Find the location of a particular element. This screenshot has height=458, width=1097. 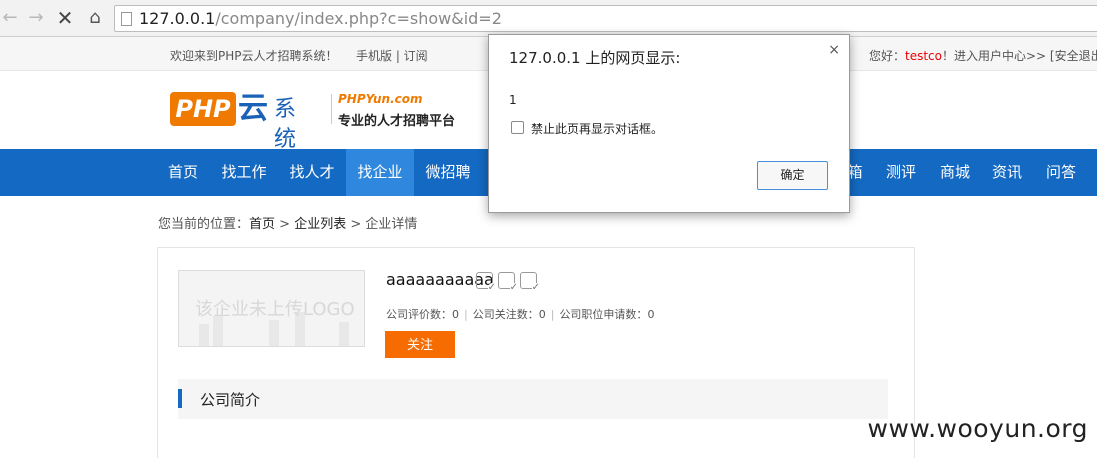

dialog-message: 1 is located at coordinates (513, 100).